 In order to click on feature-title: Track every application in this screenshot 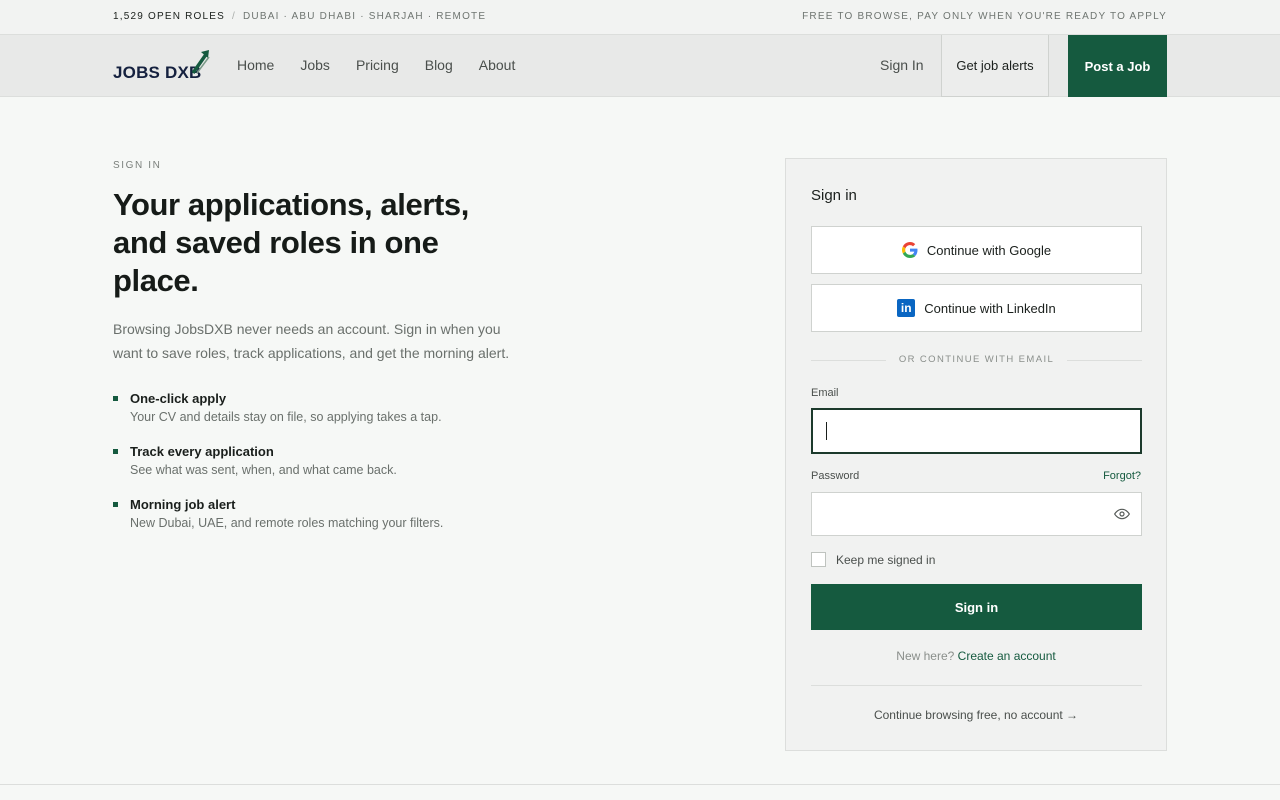, I will do `click(202, 451)`.